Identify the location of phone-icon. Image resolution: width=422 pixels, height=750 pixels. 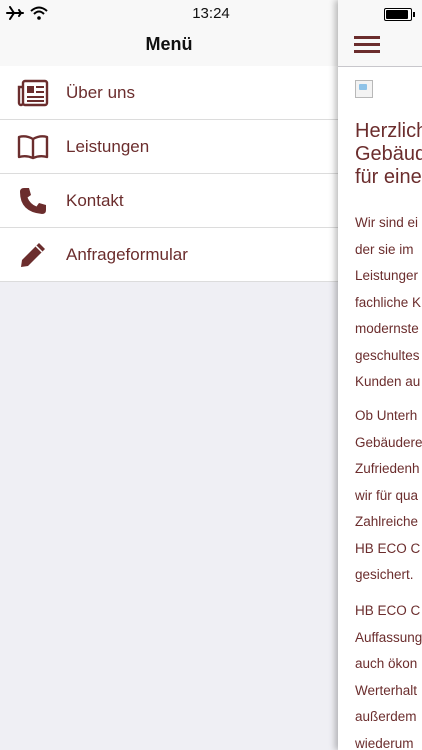
(33, 200).